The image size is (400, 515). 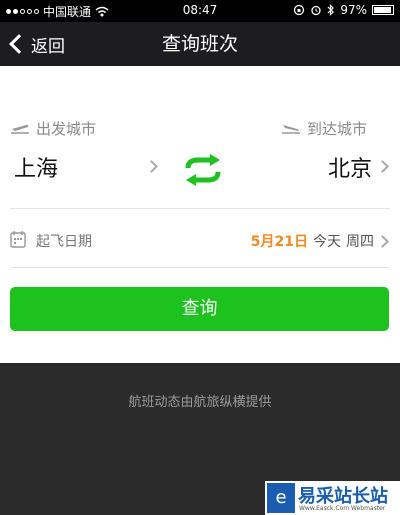 I want to click on watermark-logo: e 易采站长站 Www.Easck.Com Webmaster, so click(x=332, y=498).